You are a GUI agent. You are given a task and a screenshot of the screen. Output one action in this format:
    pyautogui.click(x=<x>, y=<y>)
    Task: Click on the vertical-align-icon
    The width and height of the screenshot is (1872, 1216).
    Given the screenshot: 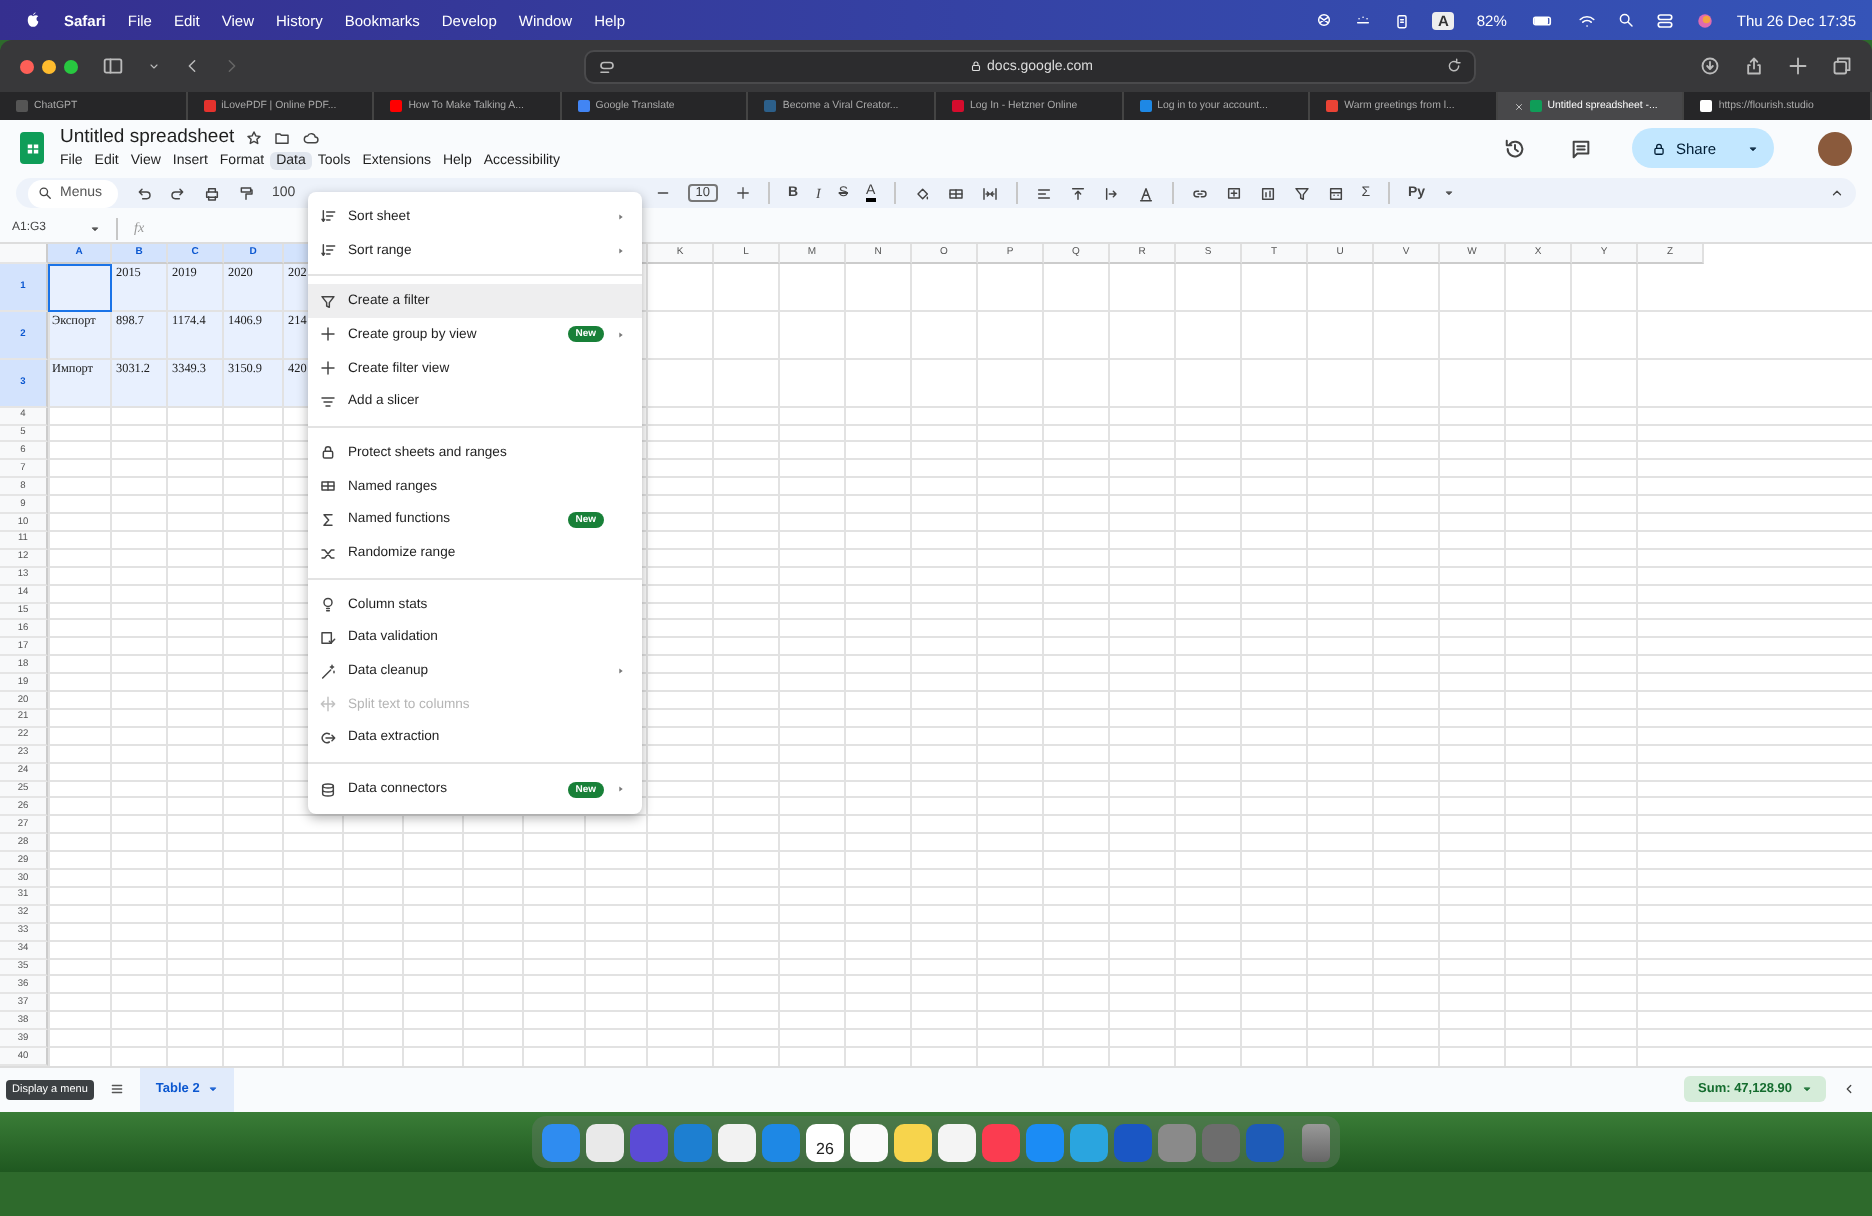 What is the action you would take?
    pyautogui.click(x=1077, y=193)
    